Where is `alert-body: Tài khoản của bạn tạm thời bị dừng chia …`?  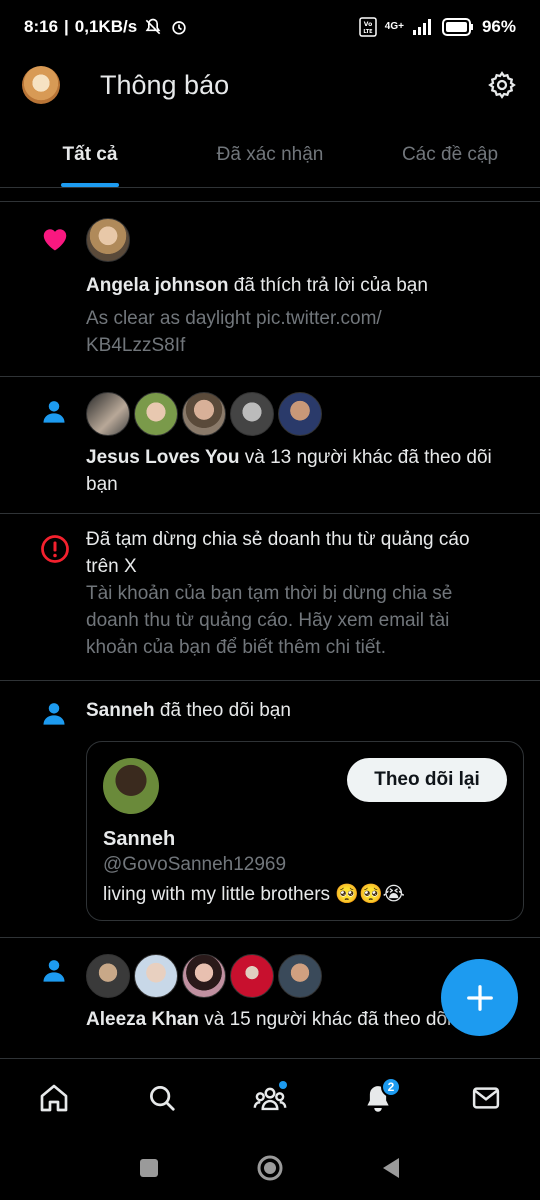 alert-body: Tài khoản của bạn tạm thời bị dừng chia … is located at coordinates (269, 593).